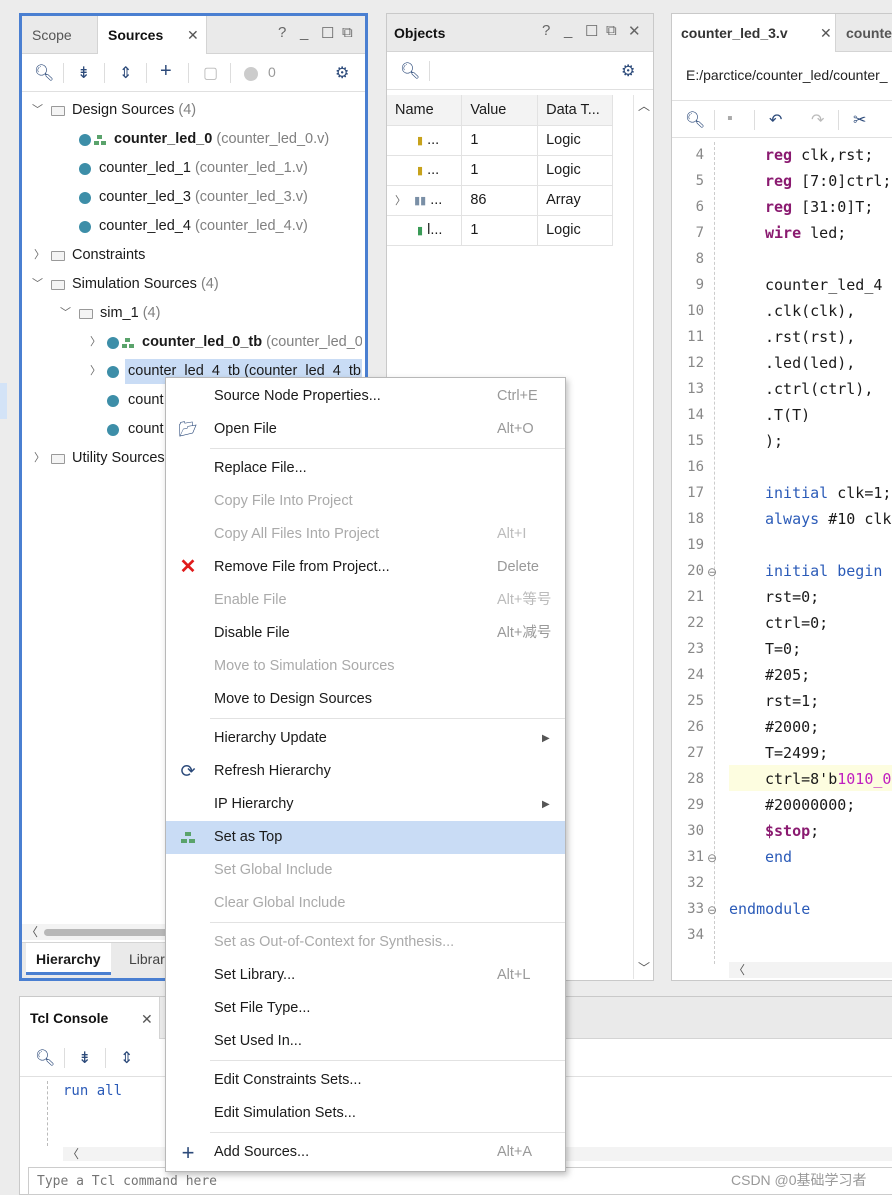  I want to click on undo-icon: ↶, so click(775, 120).